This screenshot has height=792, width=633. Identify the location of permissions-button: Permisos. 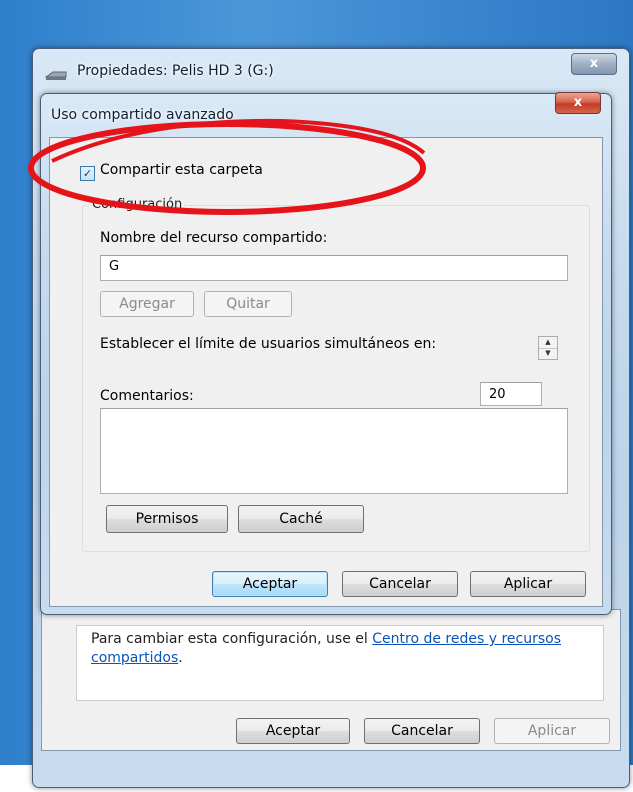
(167, 519).